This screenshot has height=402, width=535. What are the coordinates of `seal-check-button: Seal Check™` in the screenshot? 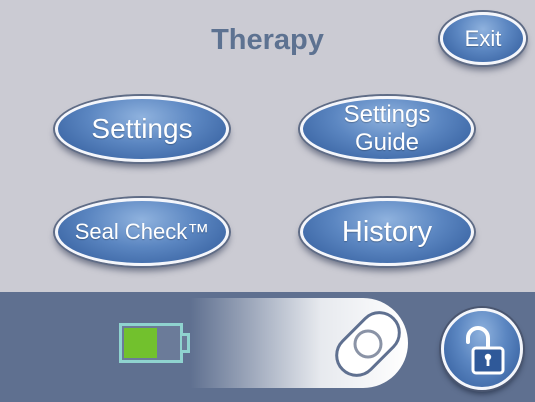 It's located at (142, 232).